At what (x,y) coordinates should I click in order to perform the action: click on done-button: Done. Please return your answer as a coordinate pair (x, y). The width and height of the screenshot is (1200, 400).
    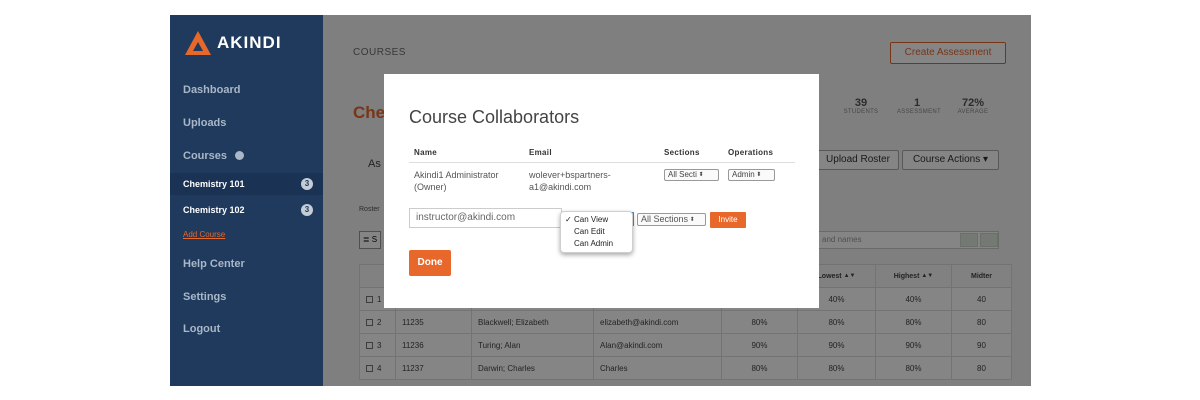
    Looking at the image, I should click on (430, 263).